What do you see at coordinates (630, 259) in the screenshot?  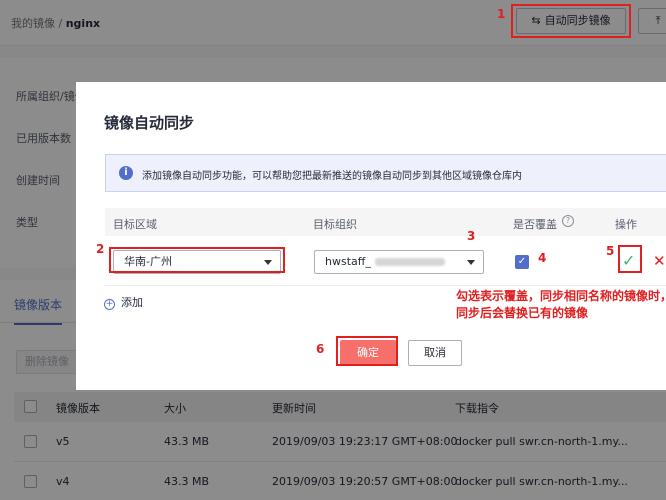 I see `highlight-box-confirm-row` at bounding box center [630, 259].